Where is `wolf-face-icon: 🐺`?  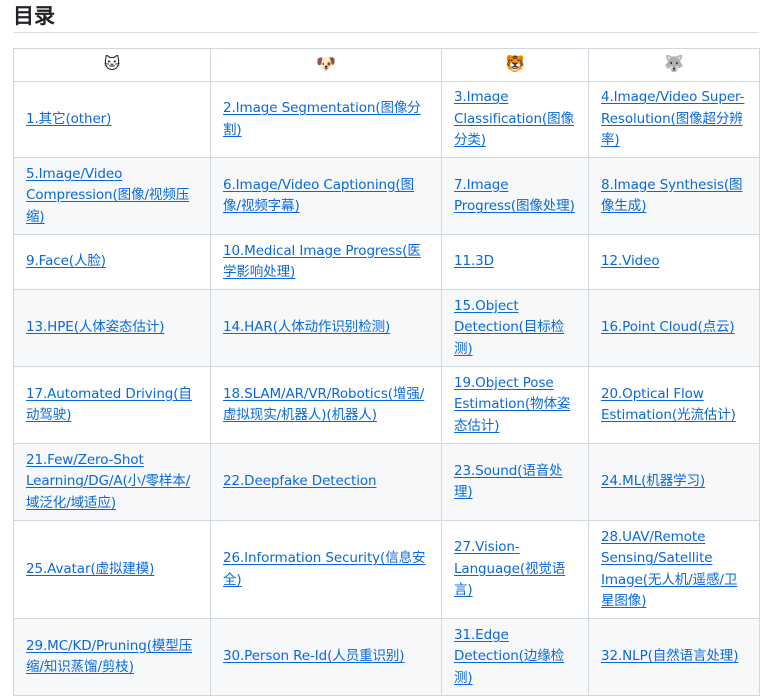
wolf-face-icon: 🐺 is located at coordinates (674, 63).